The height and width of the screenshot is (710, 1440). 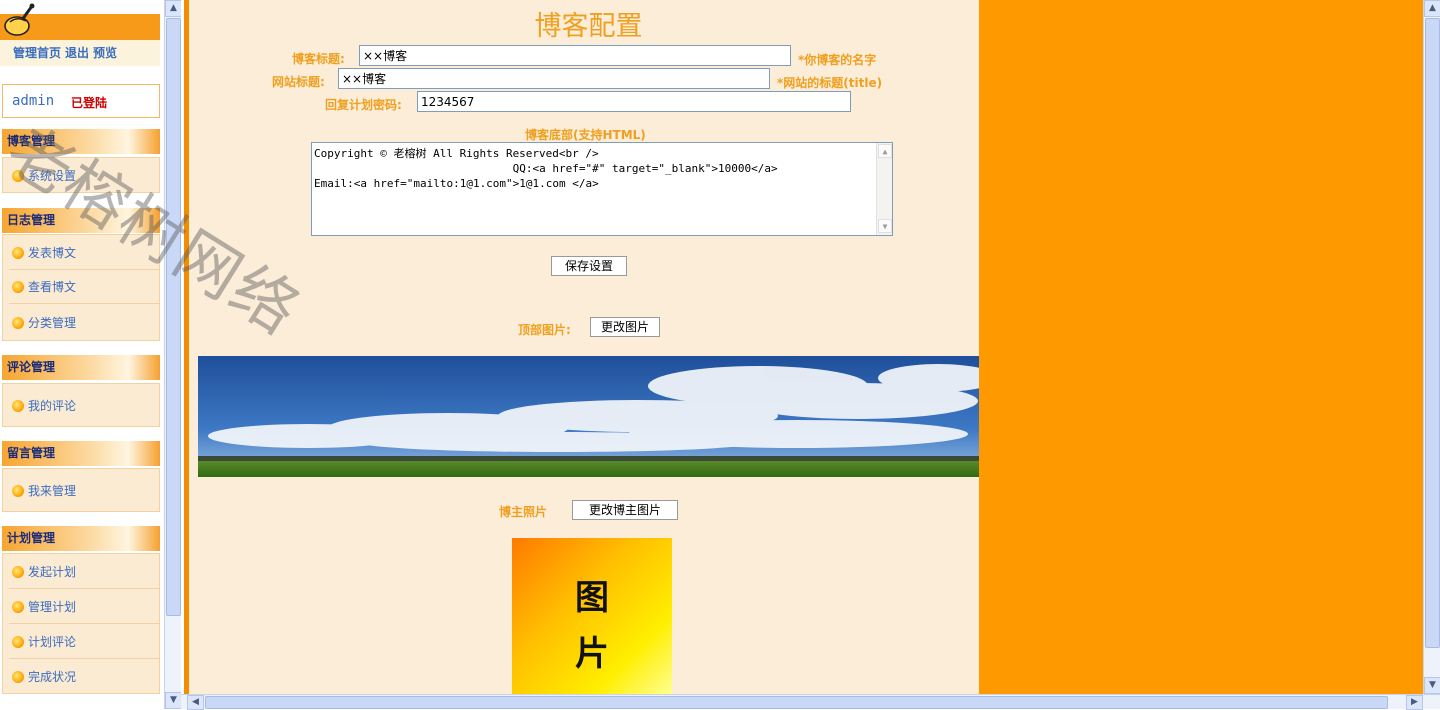 I want to click on link-admin-home: 管理首页, so click(x=37, y=53).